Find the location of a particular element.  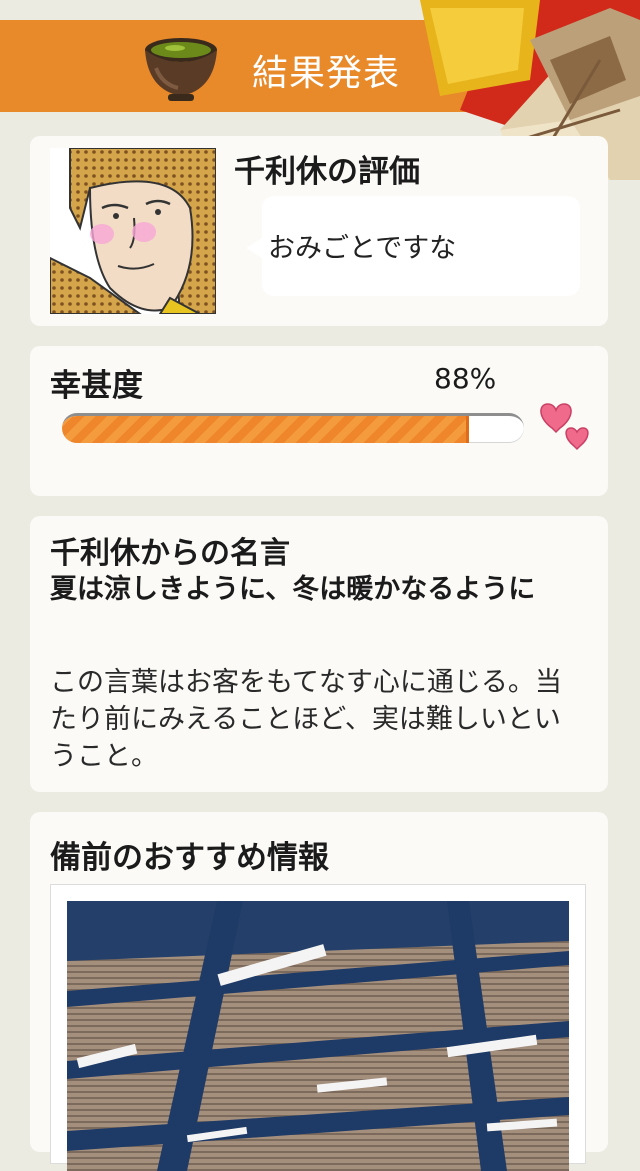

evaluation-card: 千利休の評価 おみごとですな is located at coordinates (319, 231).